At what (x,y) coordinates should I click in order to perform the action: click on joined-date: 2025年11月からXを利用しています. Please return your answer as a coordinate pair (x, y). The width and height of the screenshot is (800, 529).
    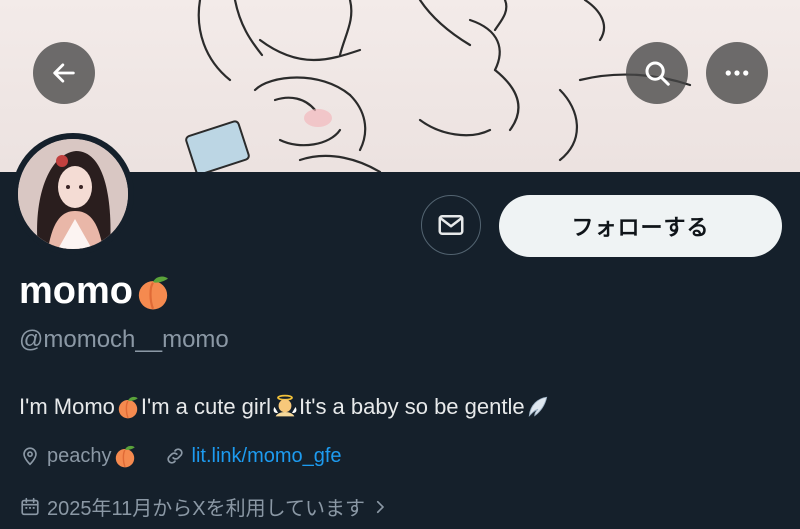
    Looking at the image, I should click on (204, 506).